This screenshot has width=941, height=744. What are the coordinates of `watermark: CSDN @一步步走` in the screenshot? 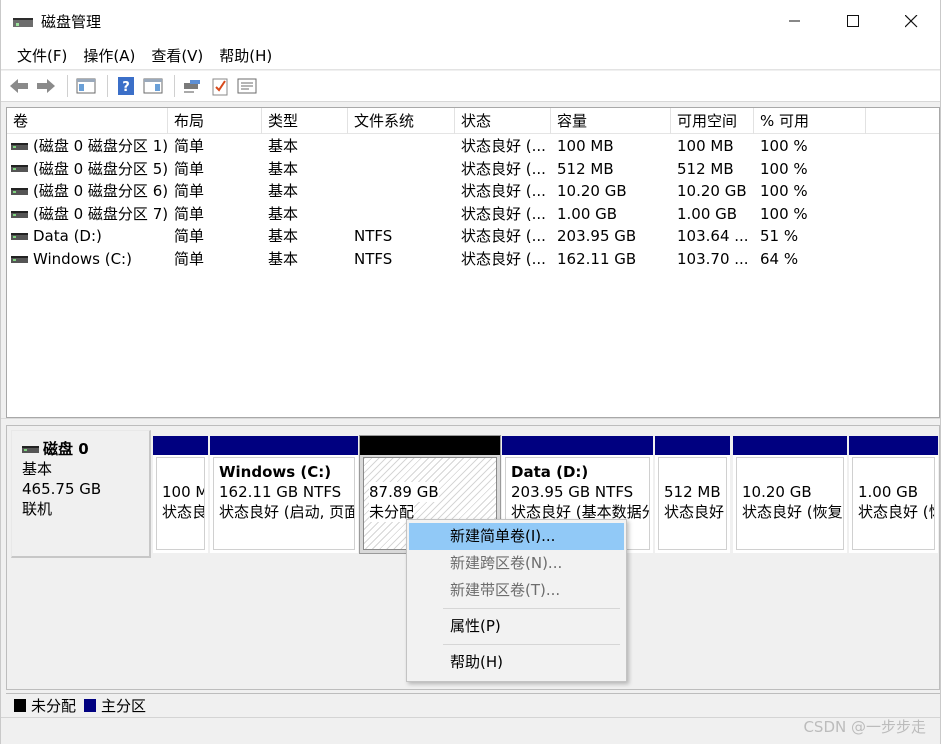 It's located at (864, 727).